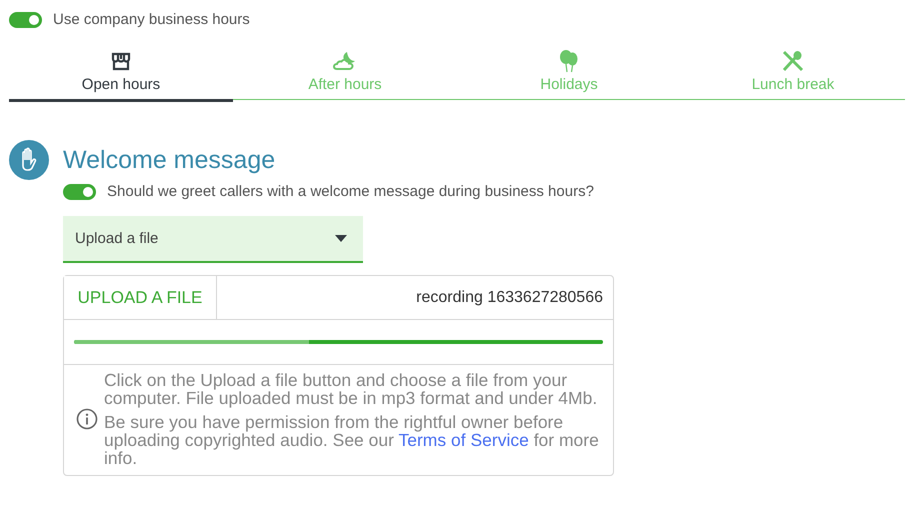 The height and width of the screenshot is (525, 924). Describe the element at coordinates (351, 389) in the screenshot. I see `info-text: Click on the Upload a file button and choose a file from your computer. File uploaded must be in mp3 format and under 4Mb.` at that location.